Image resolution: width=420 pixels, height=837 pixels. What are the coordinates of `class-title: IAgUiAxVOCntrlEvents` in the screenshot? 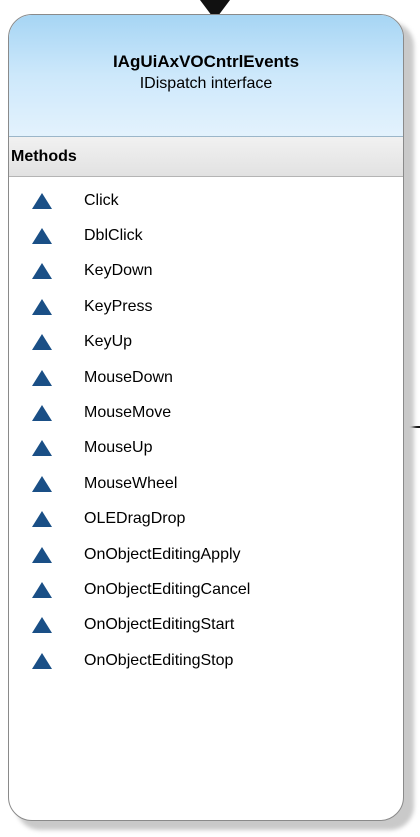 It's located at (206, 61).